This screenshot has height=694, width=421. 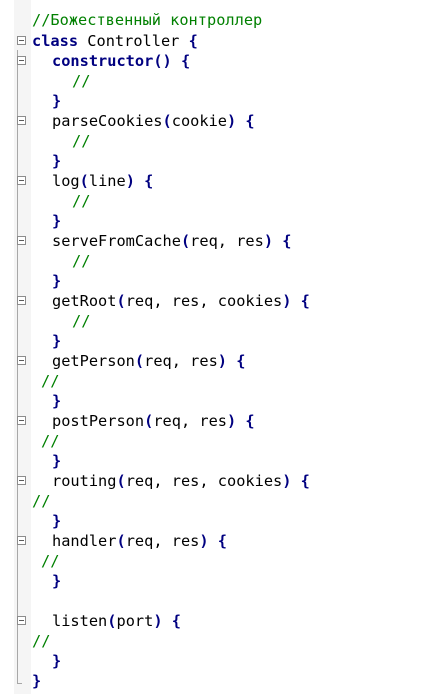 I want to click on method-name: routing, so click(x=84, y=481).